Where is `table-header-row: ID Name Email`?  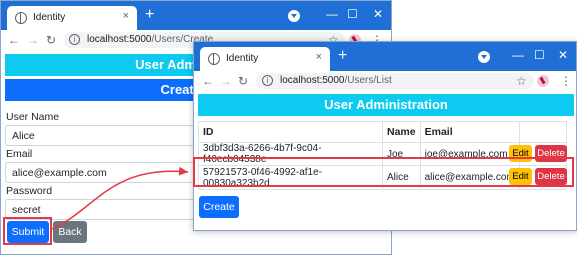
table-header-row: ID Name Email is located at coordinates (383, 132).